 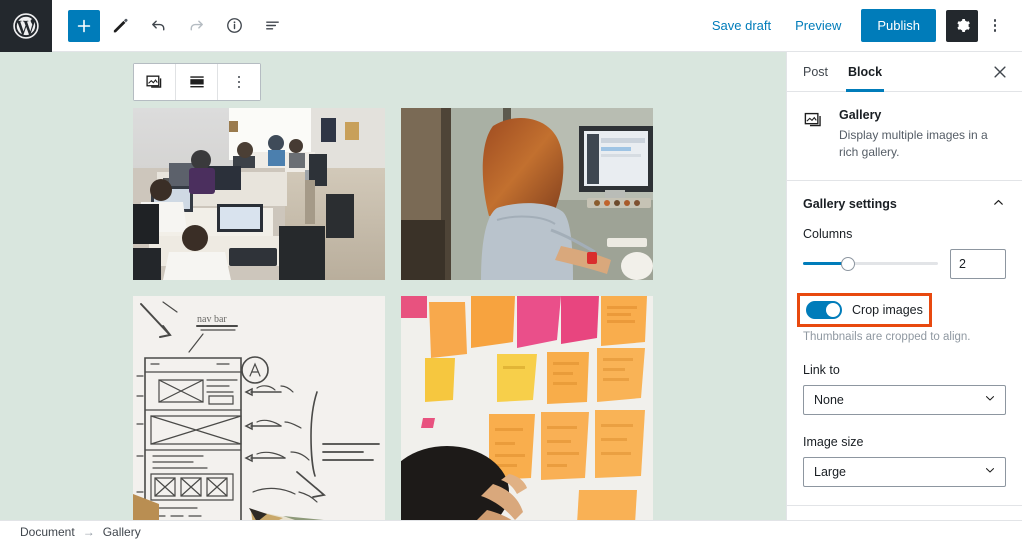 What do you see at coordinates (860, 115) in the screenshot?
I see `block-title: Gallery` at bounding box center [860, 115].